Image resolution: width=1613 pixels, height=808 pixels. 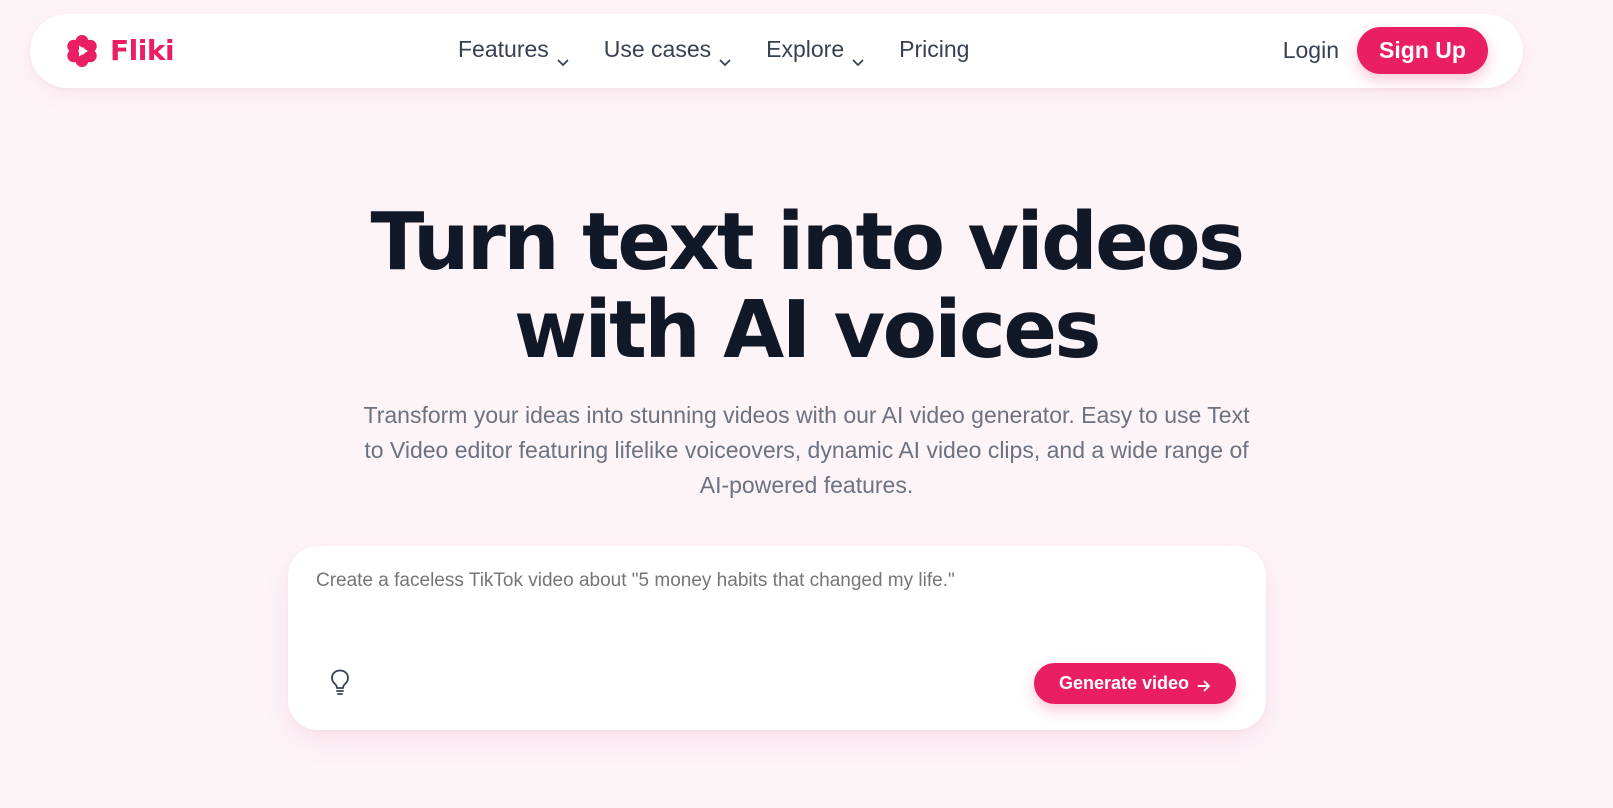 What do you see at coordinates (1204, 684) in the screenshot?
I see `arrow-right-icon` at bounding box center [1204, 684].